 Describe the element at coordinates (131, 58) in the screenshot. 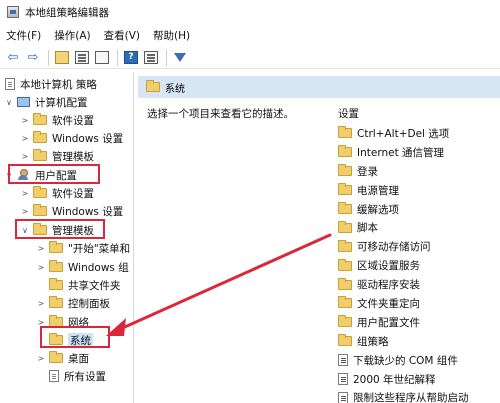

I see `help-icon: ?` at that location.